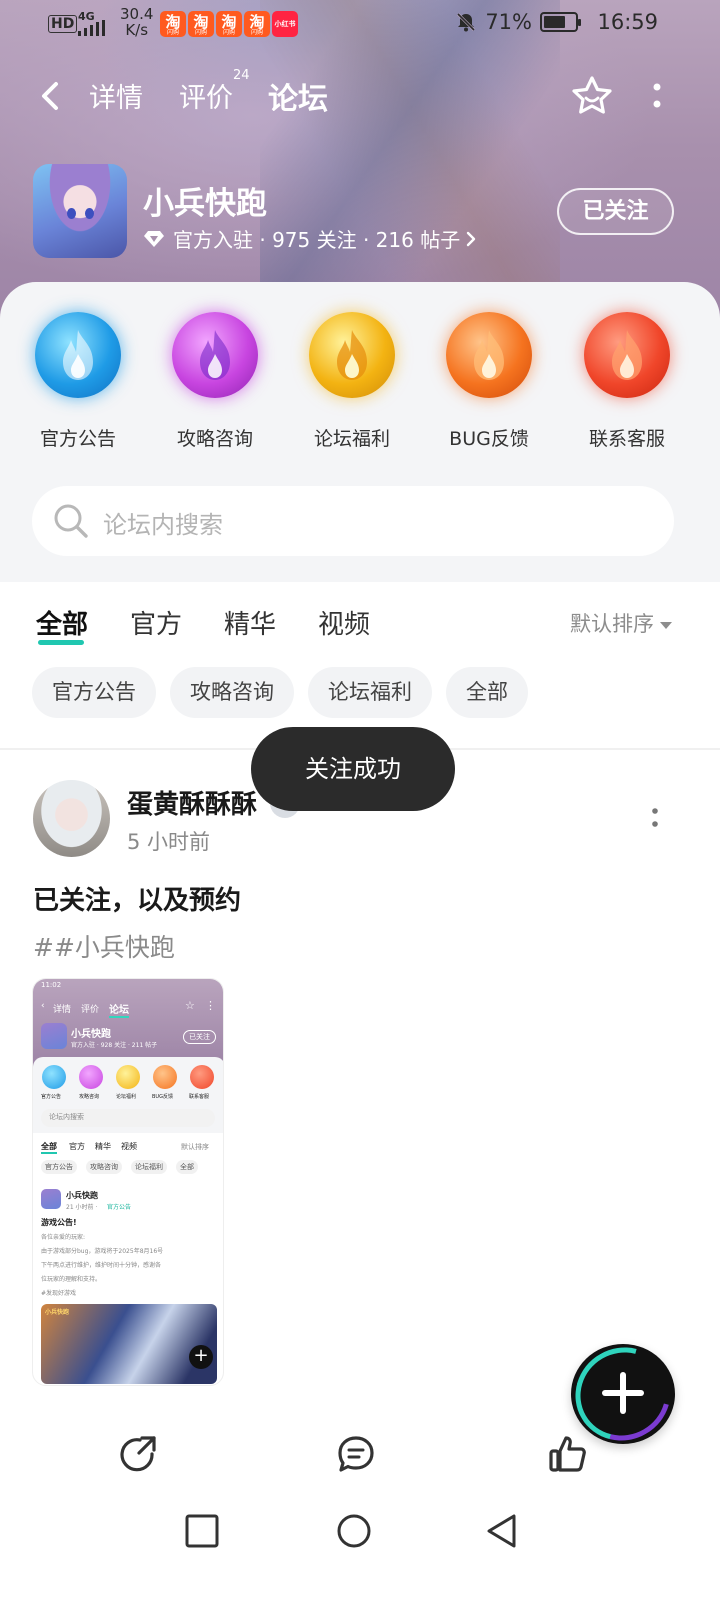  What do you see at coordinates (49, 1147) in the screenshot?
I see `thumb-filter-tab: 全部` at bounding box center [49, 1147].